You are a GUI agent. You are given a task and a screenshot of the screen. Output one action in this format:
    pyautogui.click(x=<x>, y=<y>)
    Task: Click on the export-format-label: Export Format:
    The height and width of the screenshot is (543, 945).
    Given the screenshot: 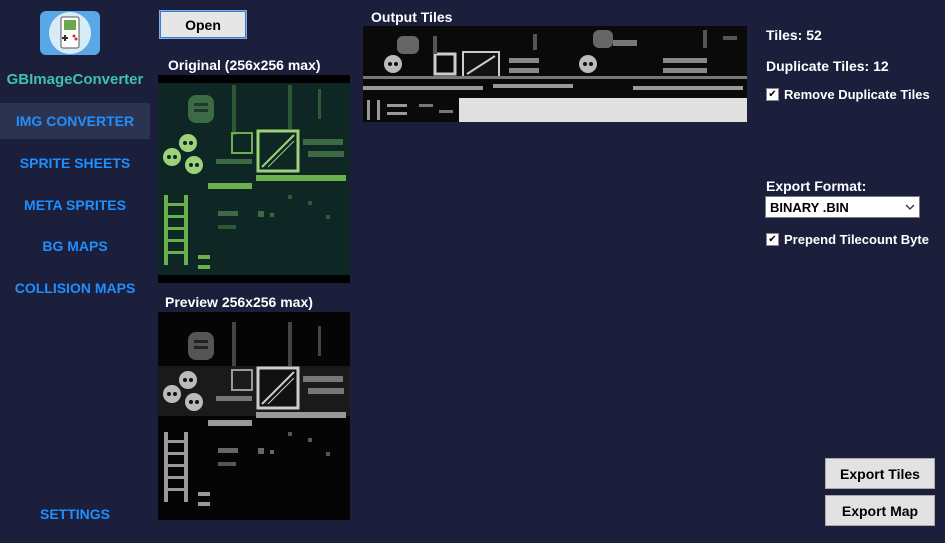 What is the action you would take?
    pyautogui.click(x=816, y=186)
    